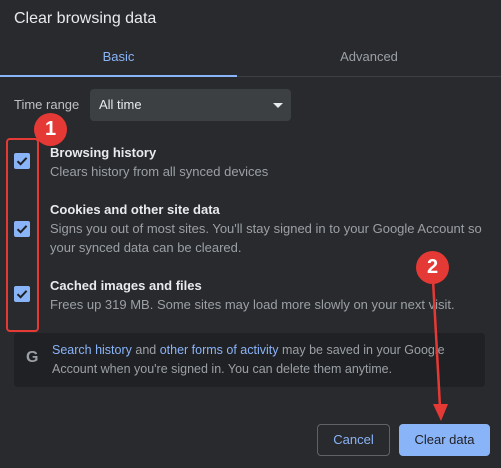  I want to click on tab-bar: Basic Advanced, so click(250, 57).